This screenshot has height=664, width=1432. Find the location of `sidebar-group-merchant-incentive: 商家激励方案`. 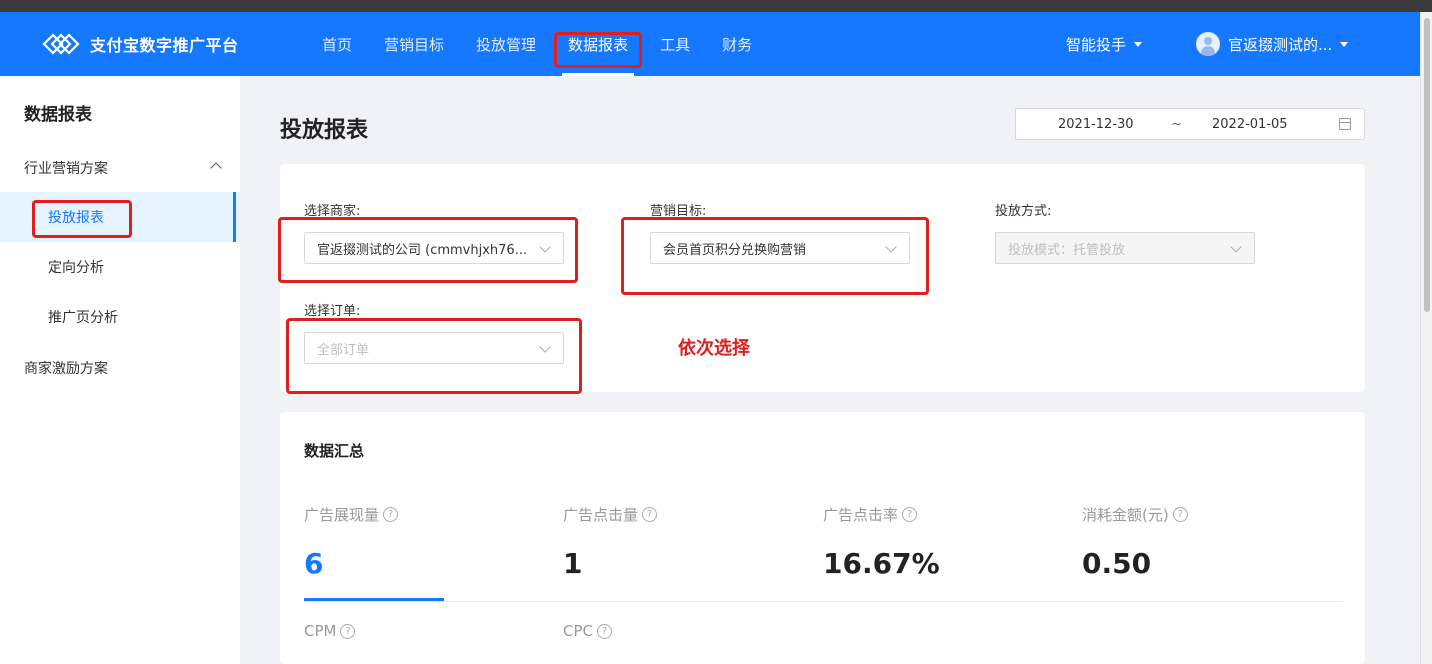

sidebar-group-merchant-incentive: 商家激励方案 is located at coordinates (120, 368).